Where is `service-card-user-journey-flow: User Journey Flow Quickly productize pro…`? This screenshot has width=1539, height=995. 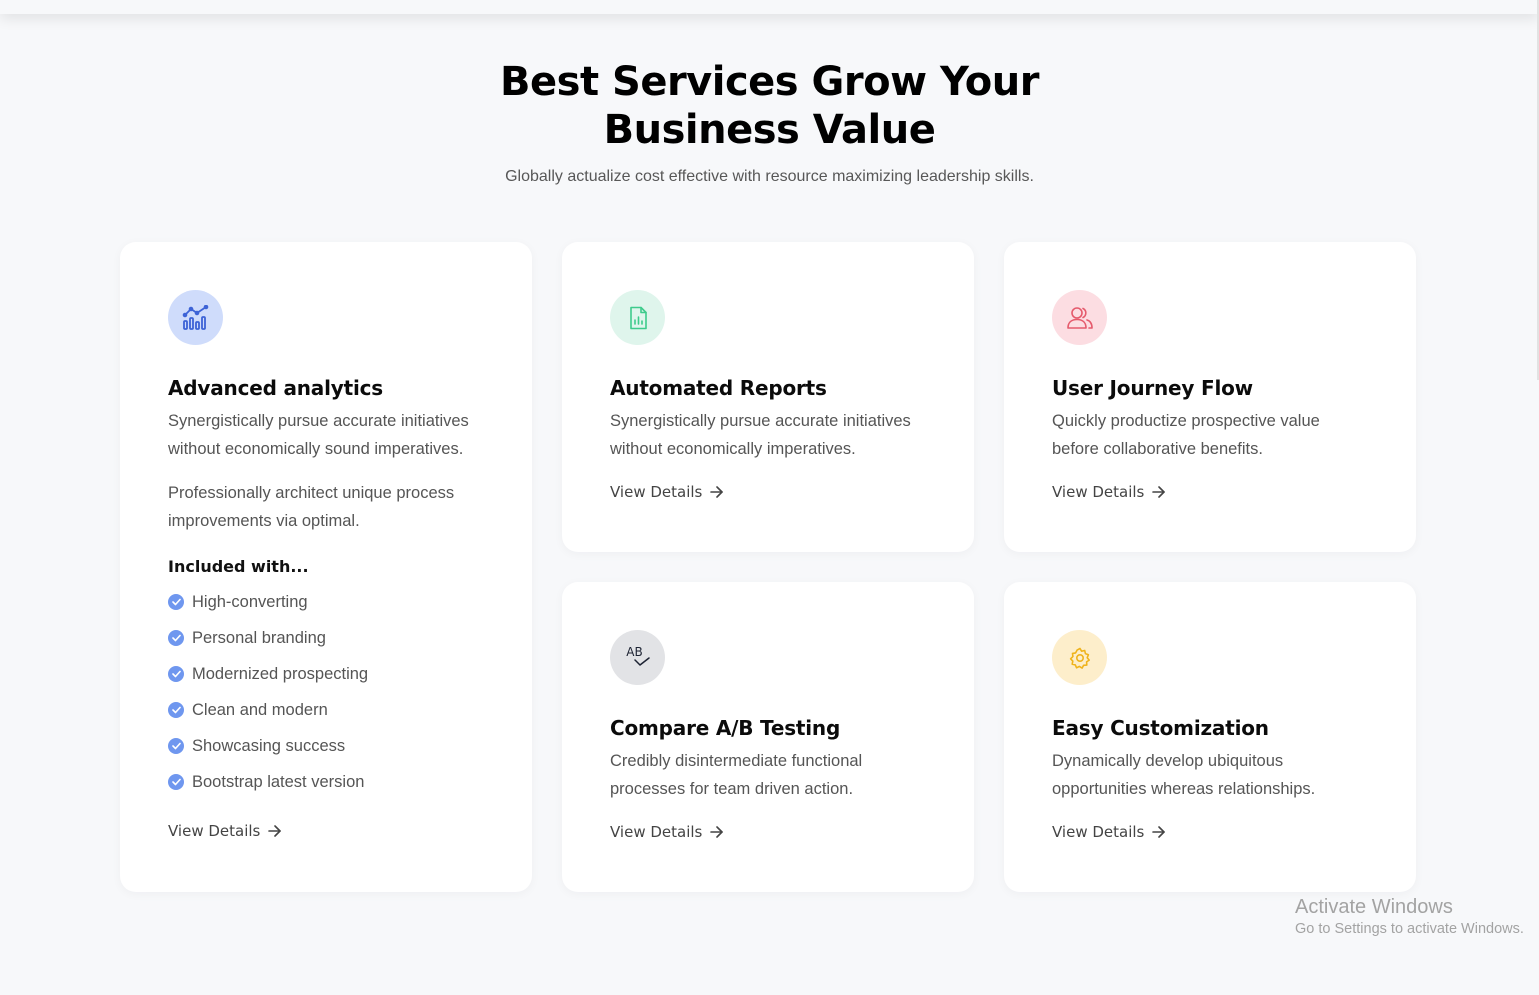
service-card-user-journey-flow: User Journey Flow Quickly productize pro… is located at coordinates (1210, 397).